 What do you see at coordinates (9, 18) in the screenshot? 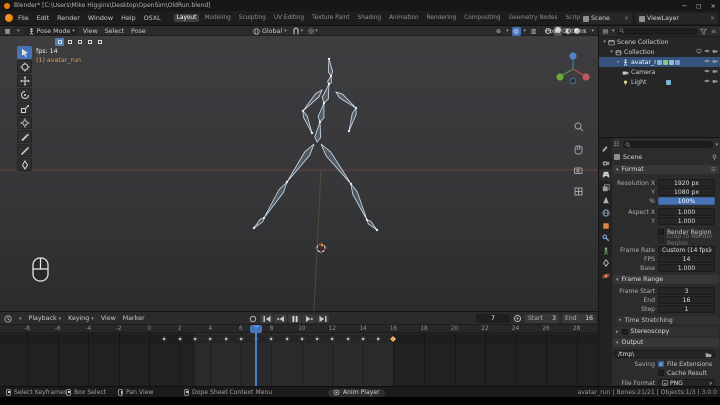
I see `blender-logo-icon` at bounding box center [9, 18].